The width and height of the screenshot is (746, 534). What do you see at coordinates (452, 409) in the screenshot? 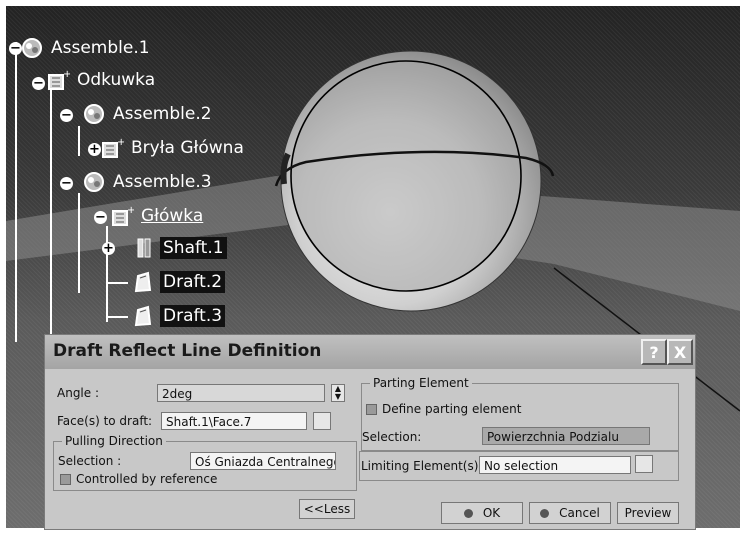
I see `define-parting-element-label: Define parting element` at bounding box center [452, 409].